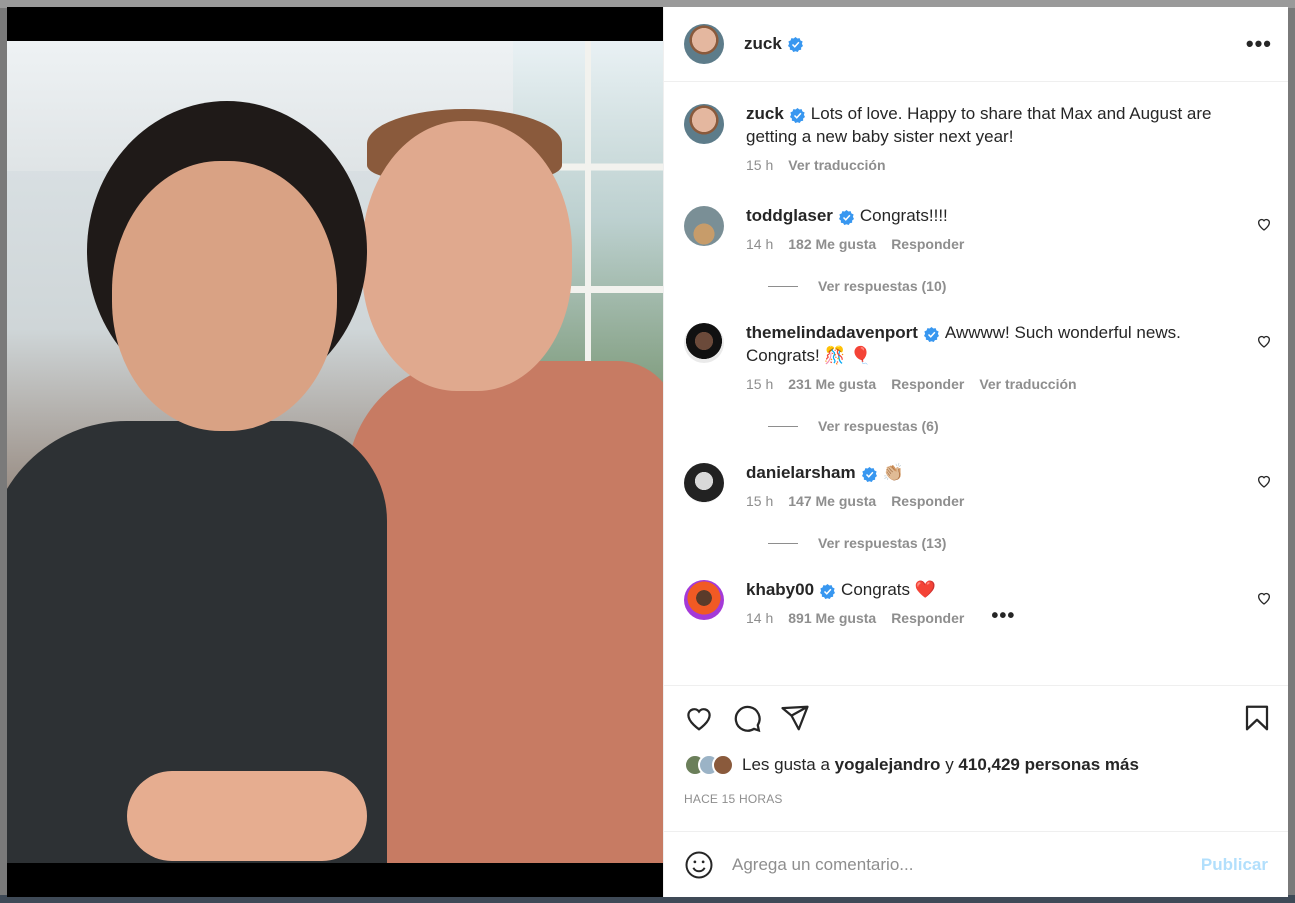 The height and width of the screenshot is (903, 1295). I want to click on caption-meta: 15 h Ver traducción, so click(994, 165).